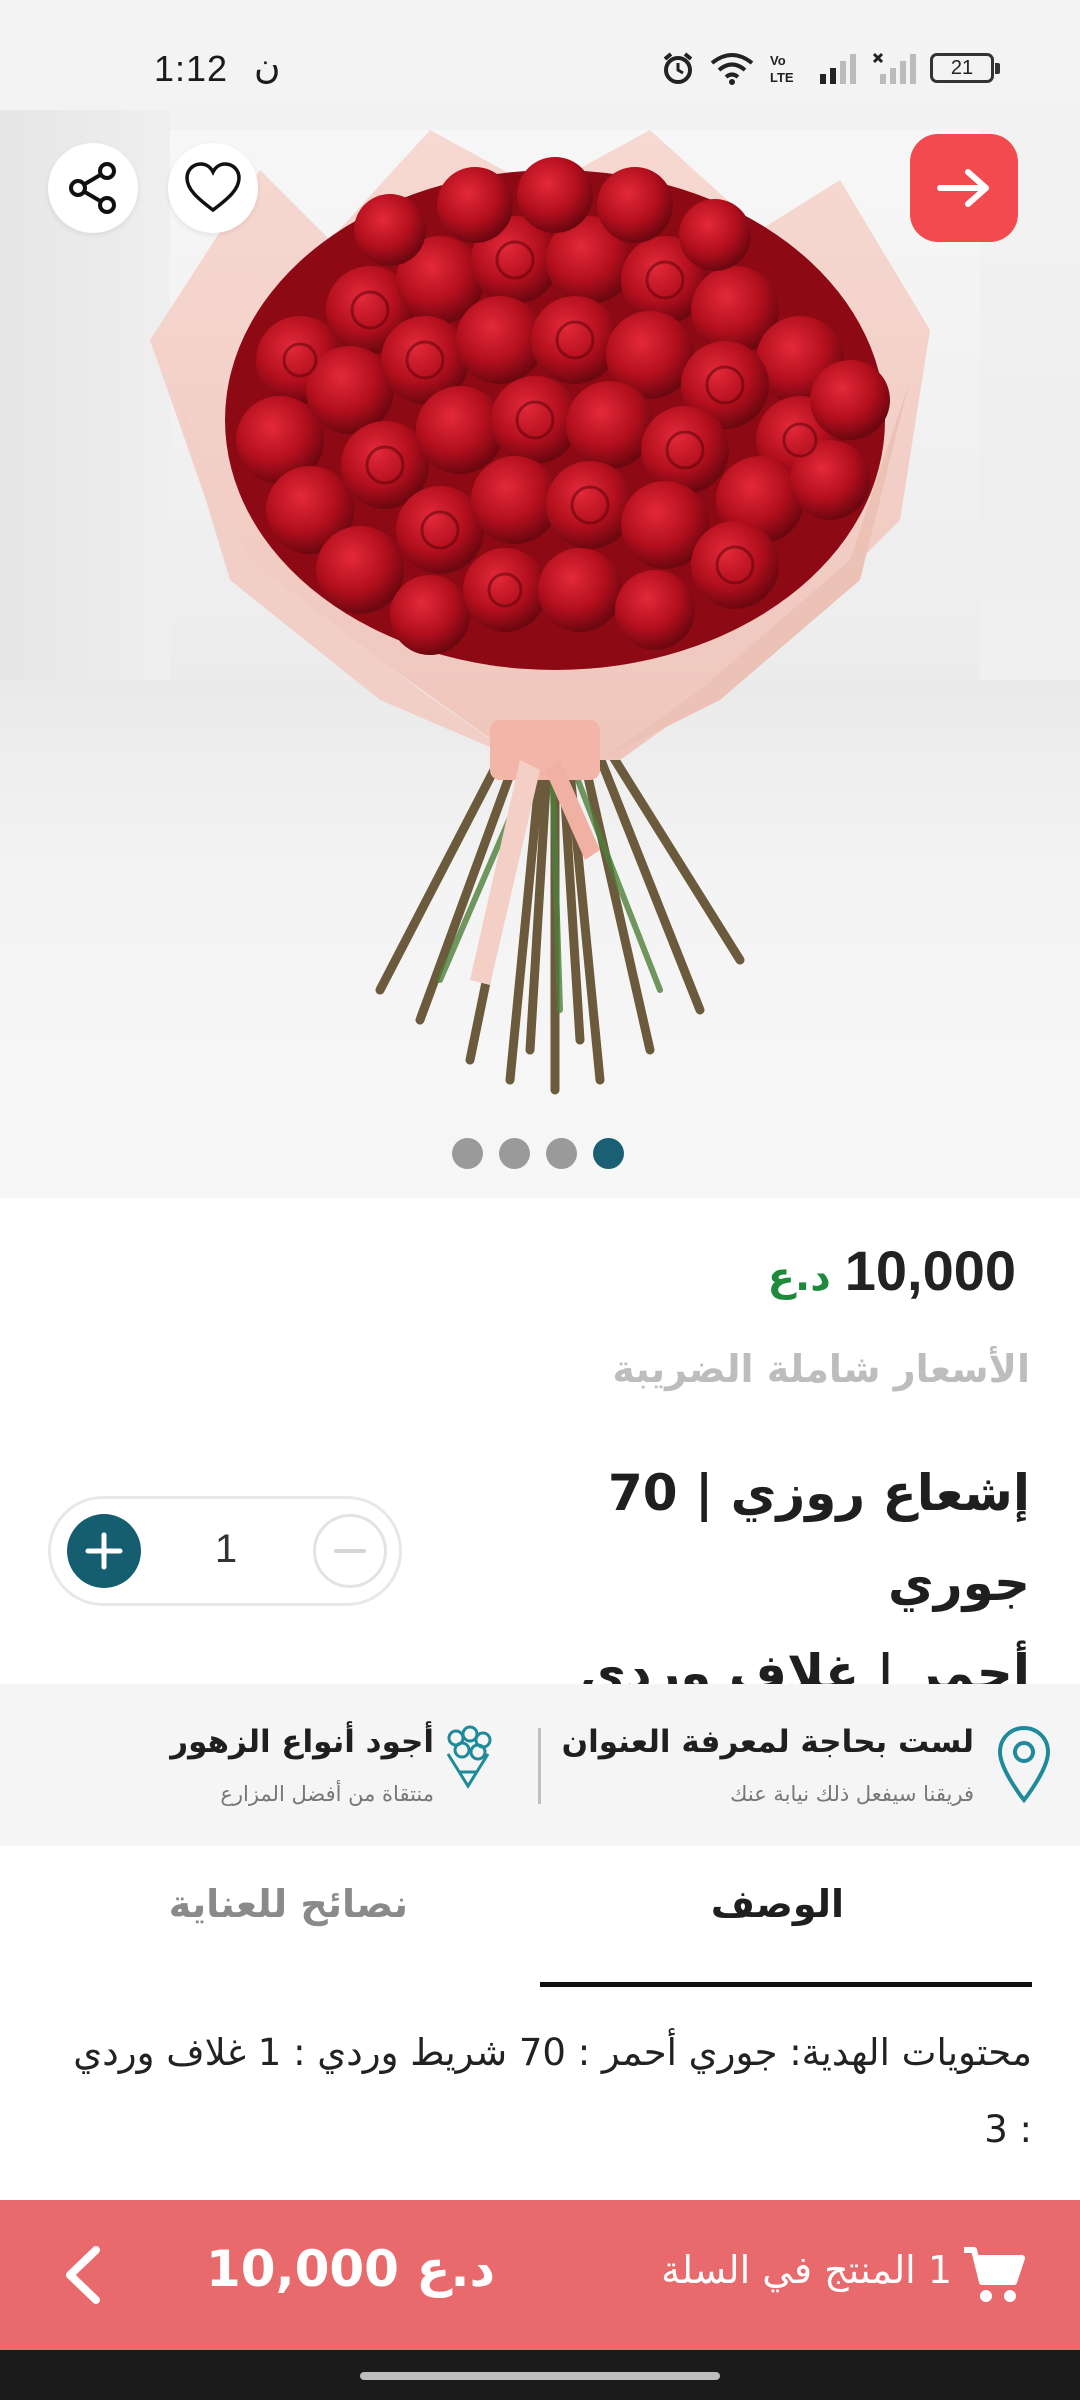 The height and width of the screenshot is (2400, 1080). I want to click on status-carrier-glyph: ن, so click(267, 66).